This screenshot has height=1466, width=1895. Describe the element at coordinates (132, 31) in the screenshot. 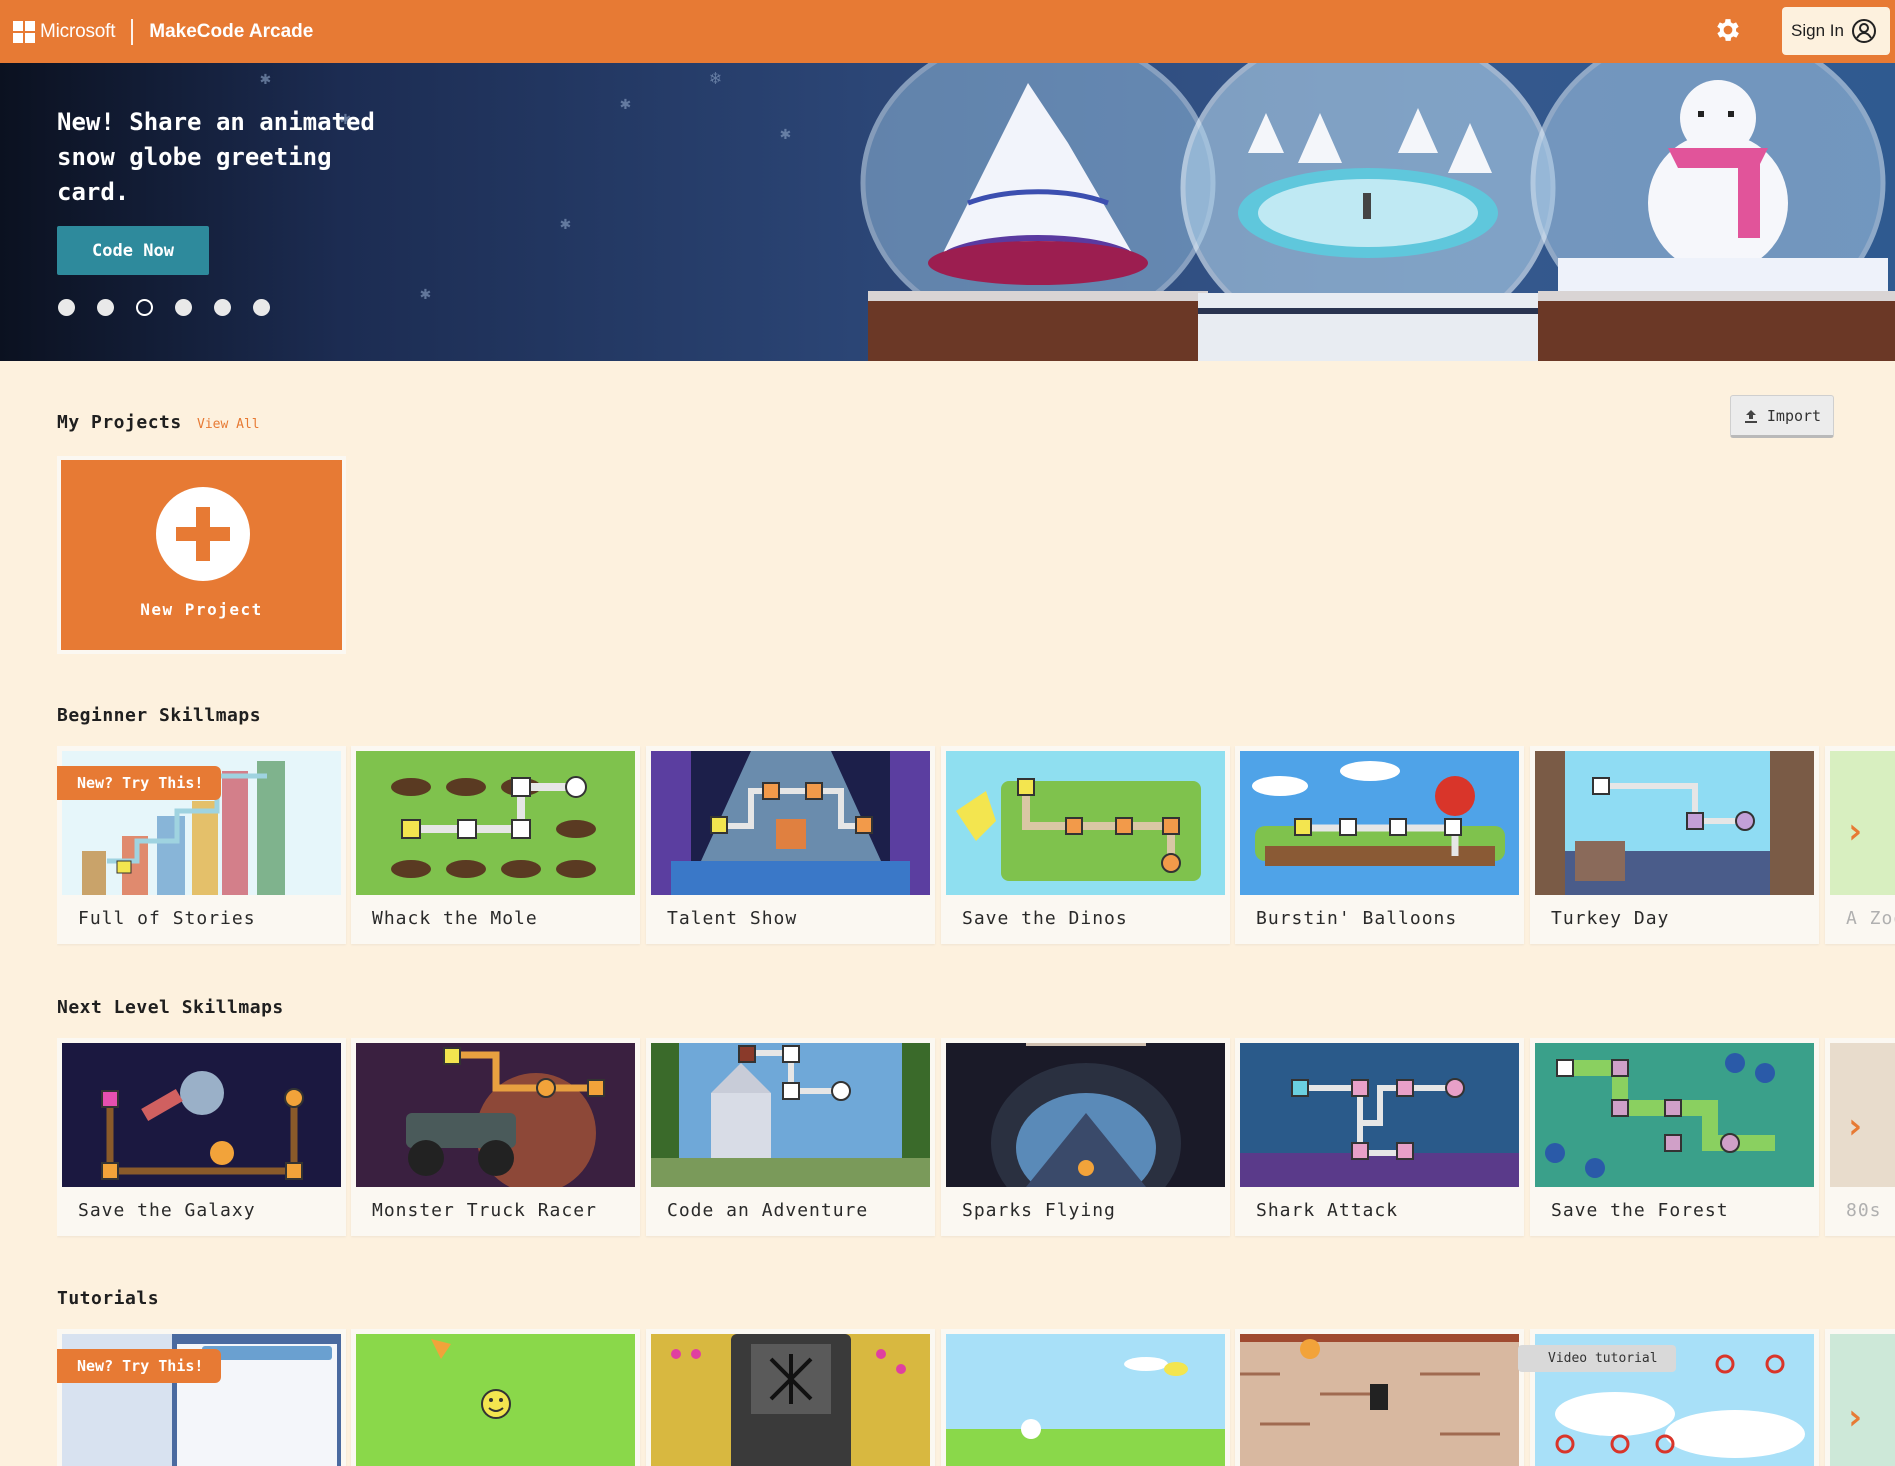

I see `header-divider` at that location.